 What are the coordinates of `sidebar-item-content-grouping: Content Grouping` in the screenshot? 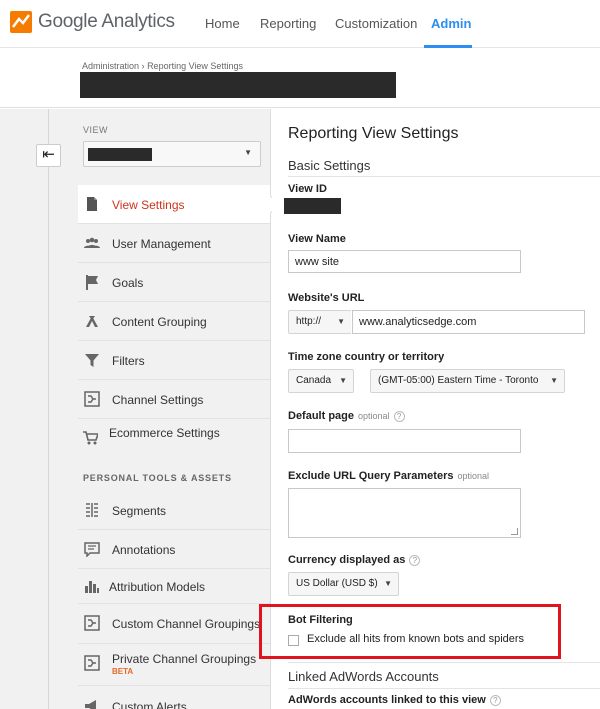 It's located at (174, 321).